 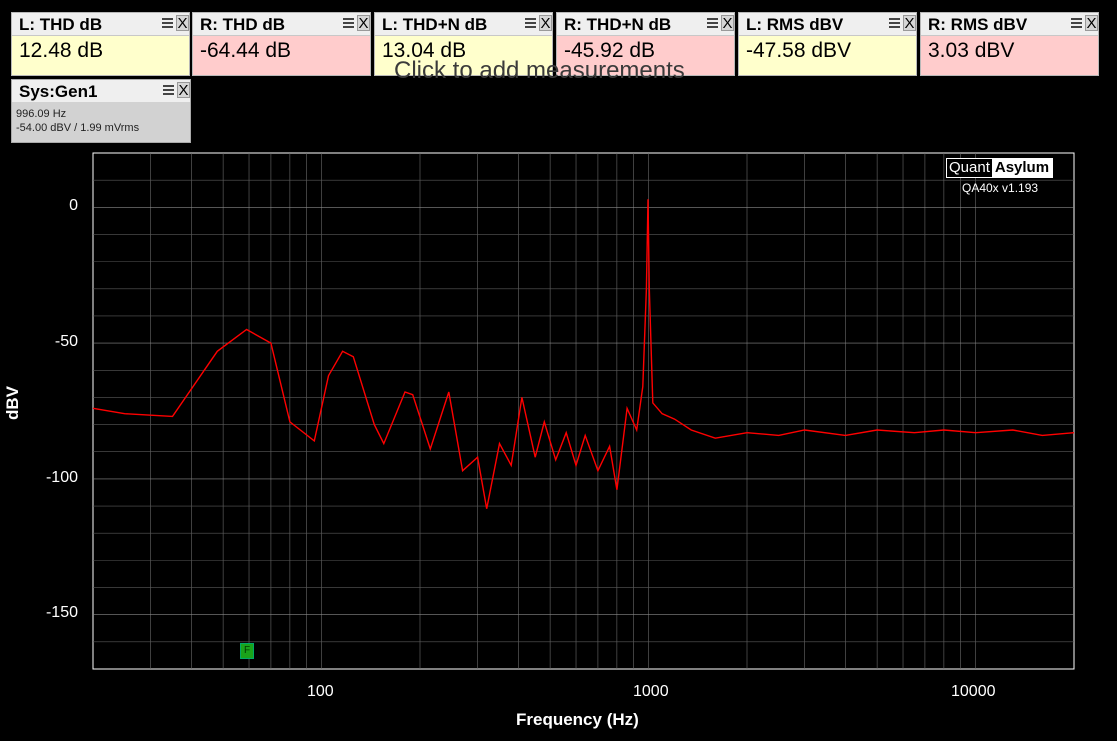 What do you see at coordinates (66, 341) in the screenshot?
I see `y-tick-label: -50` at bounding box center [66, 341].